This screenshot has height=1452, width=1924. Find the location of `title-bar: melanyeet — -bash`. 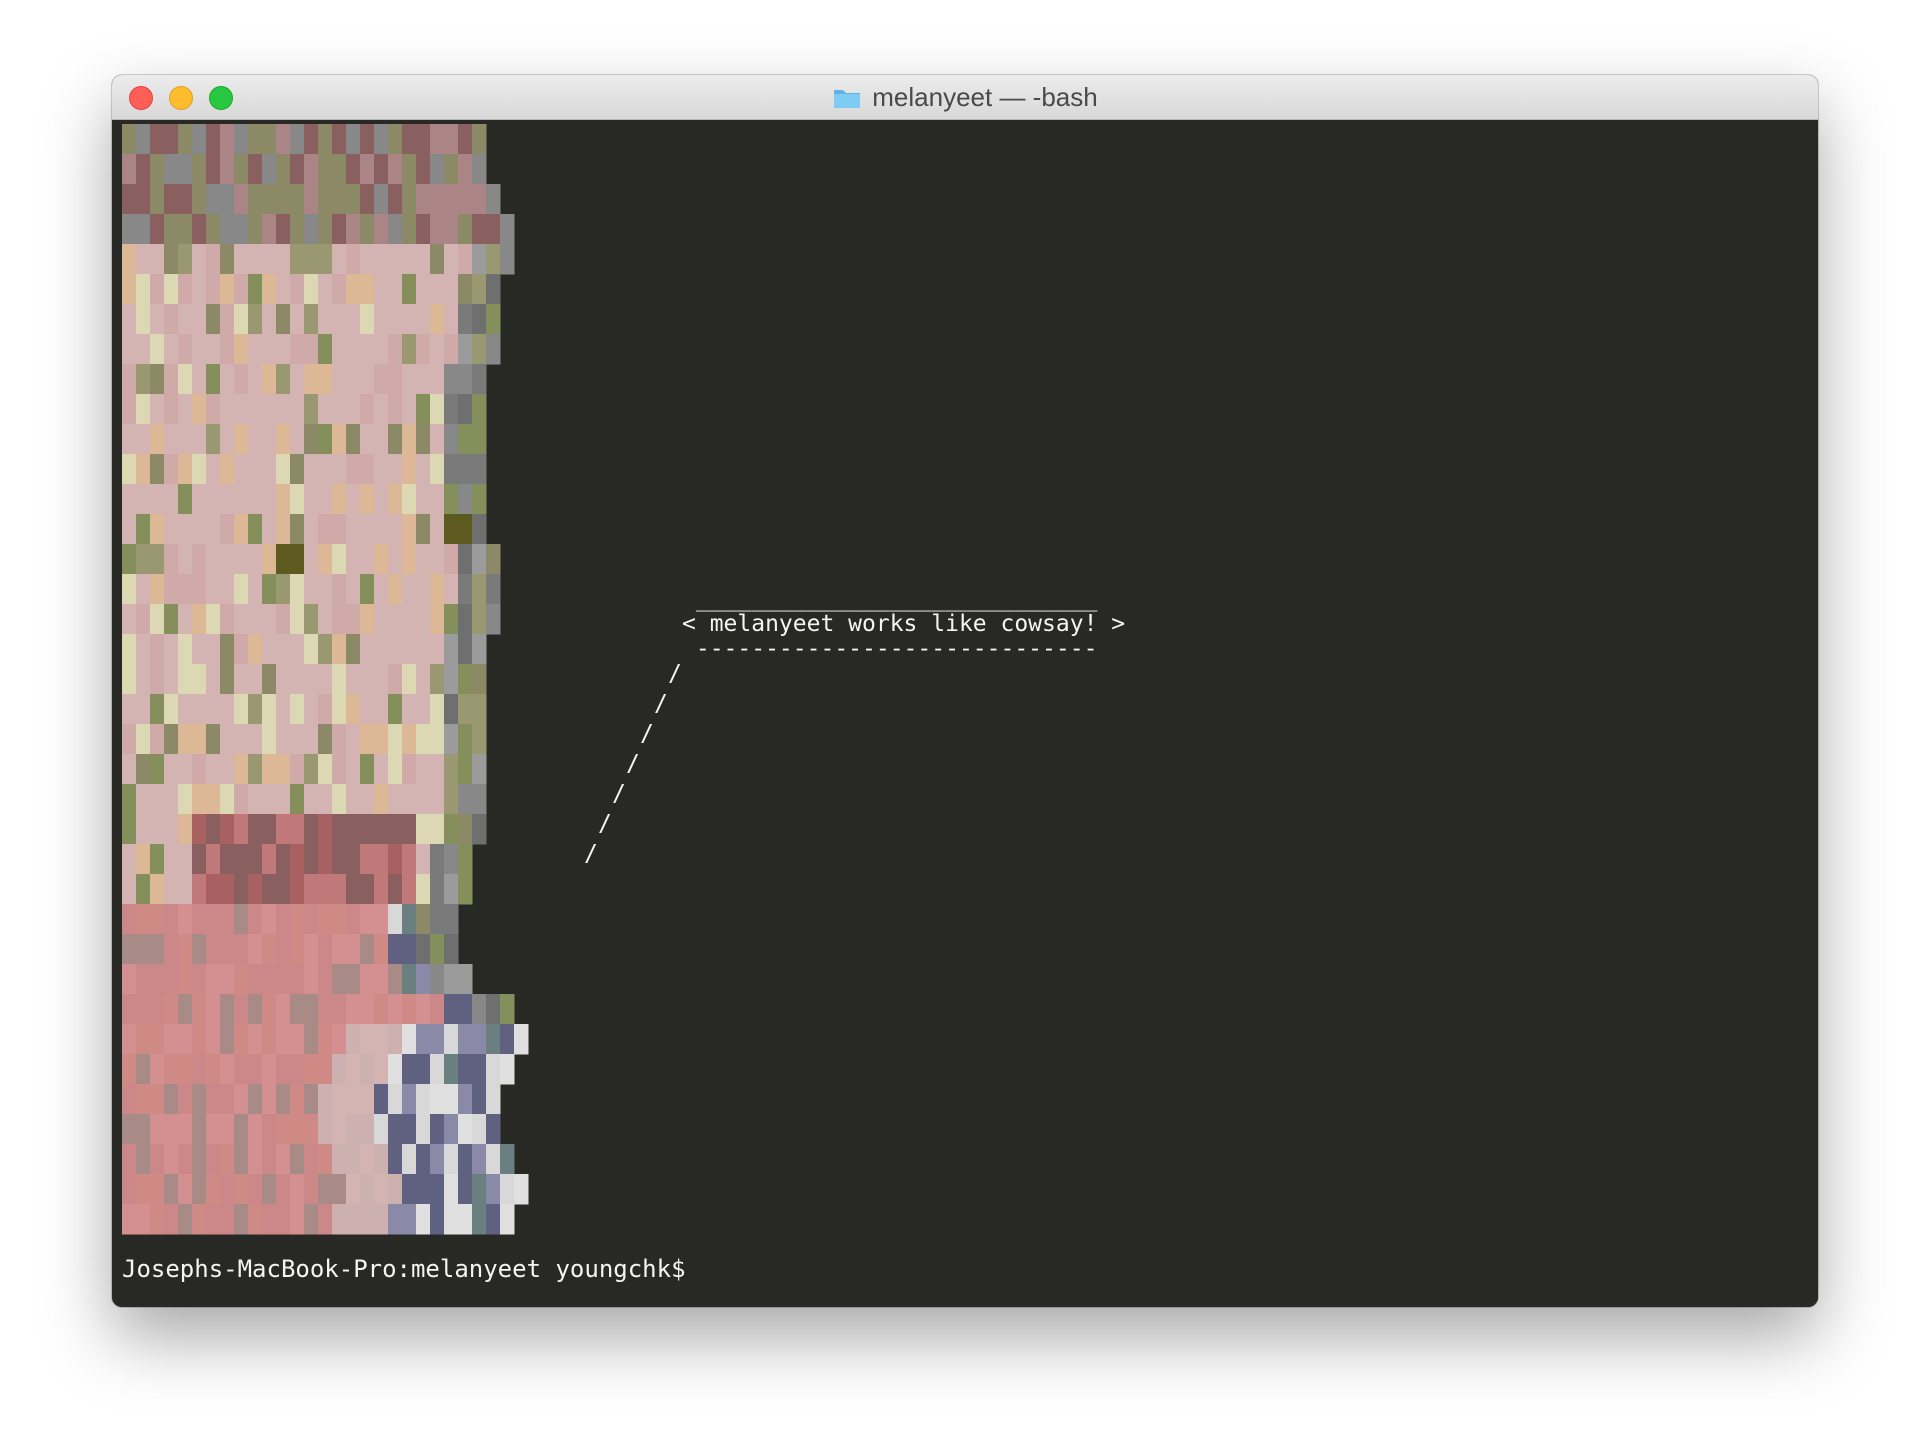

title-bar: melanyeet — -bash is located at coordinates (965, 97).